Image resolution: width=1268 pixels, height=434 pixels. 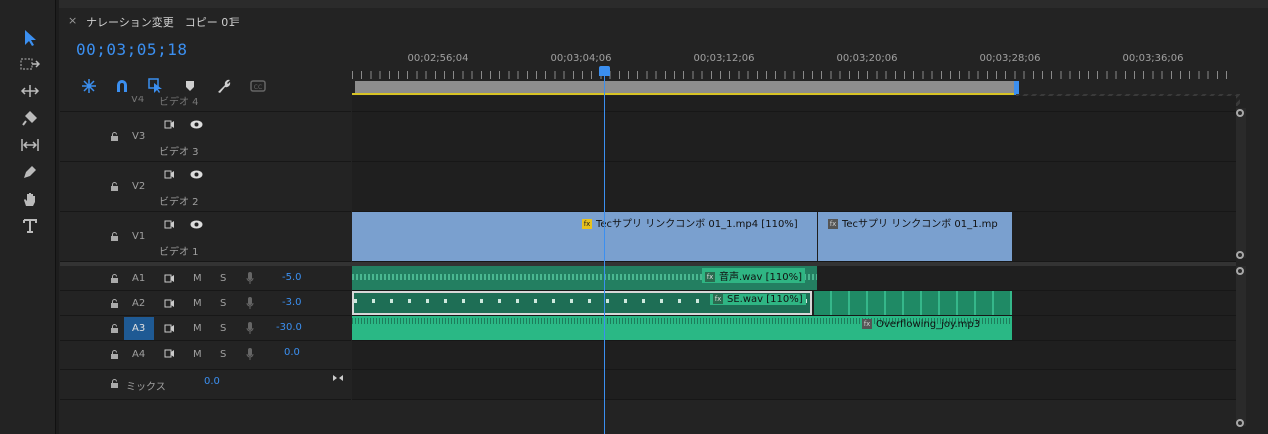 What do you see at coordinates (794, 104) in the screenshot?
I see `track-lane-v4` at bounding box center [794, 104].